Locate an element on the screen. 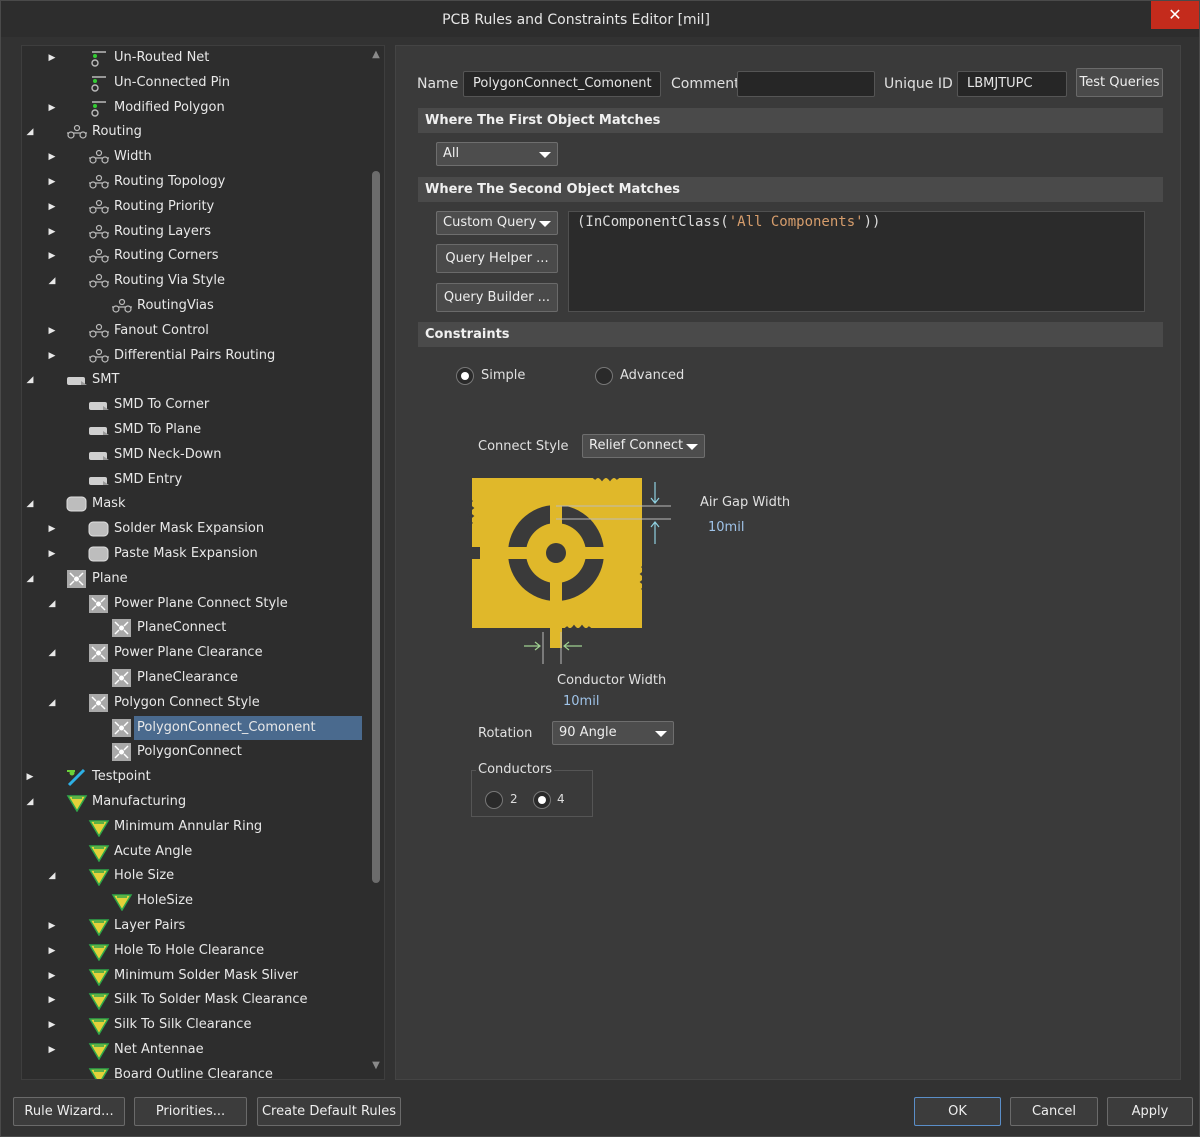  tree-item: ▶ Routing Corners is located at coordinates (194, 256).